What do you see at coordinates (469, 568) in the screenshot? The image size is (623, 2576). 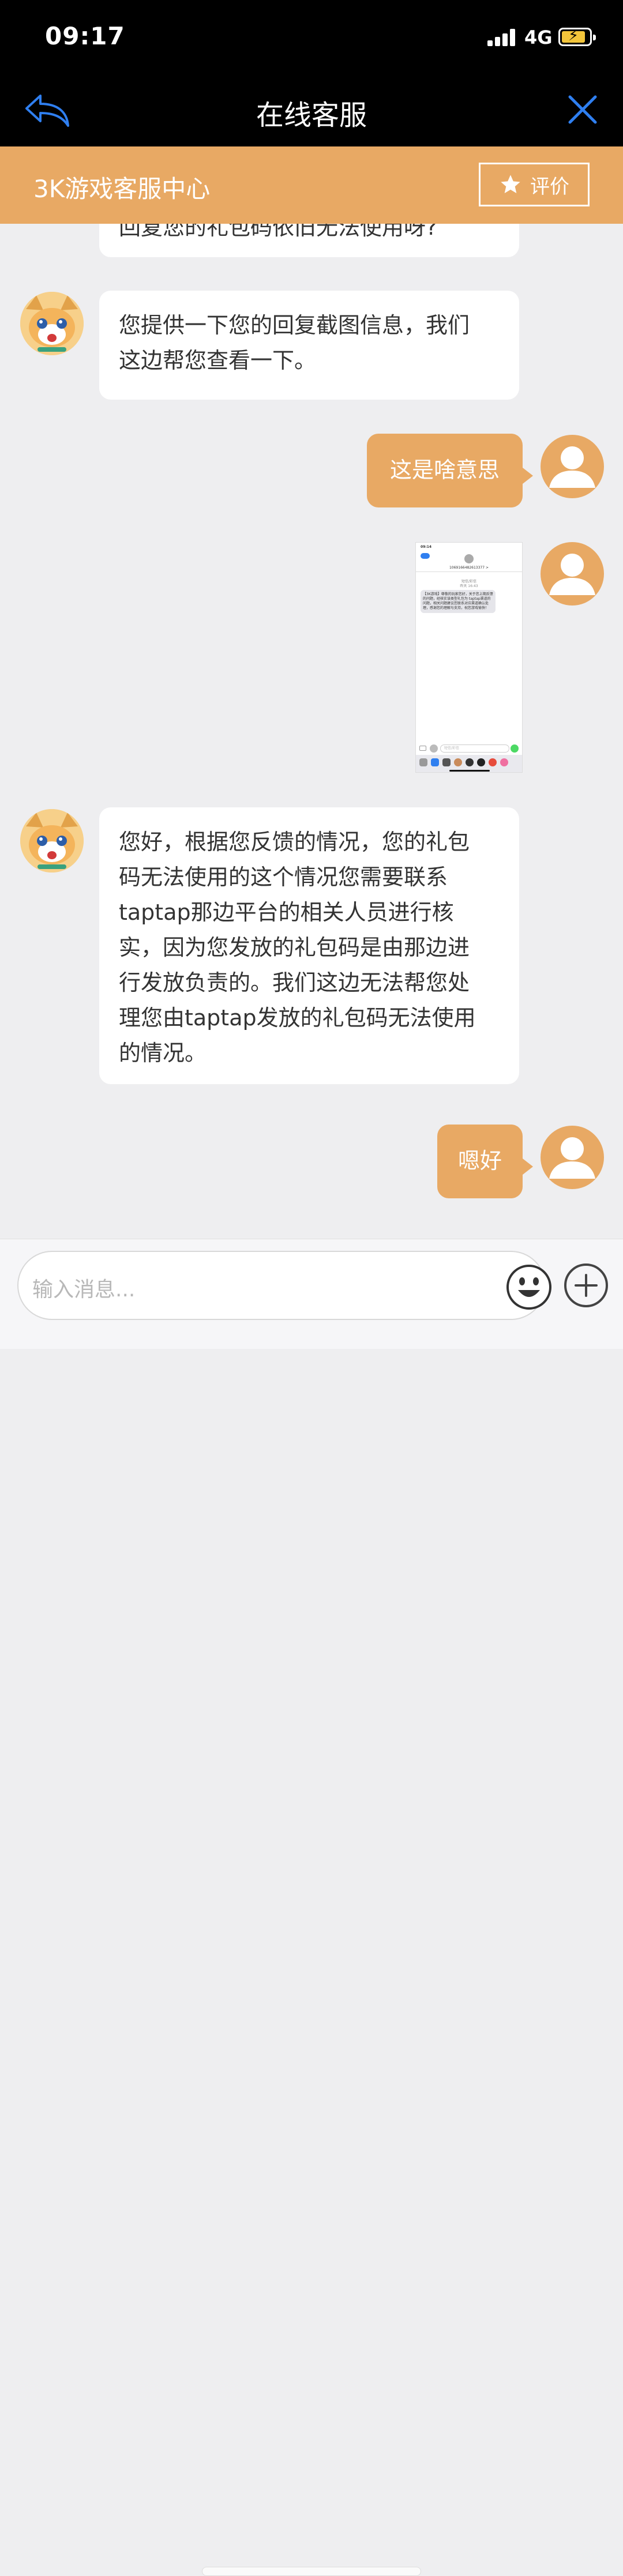 I see `thumb-sender: 1069166482613377 >` at bounding box center [469, 568].